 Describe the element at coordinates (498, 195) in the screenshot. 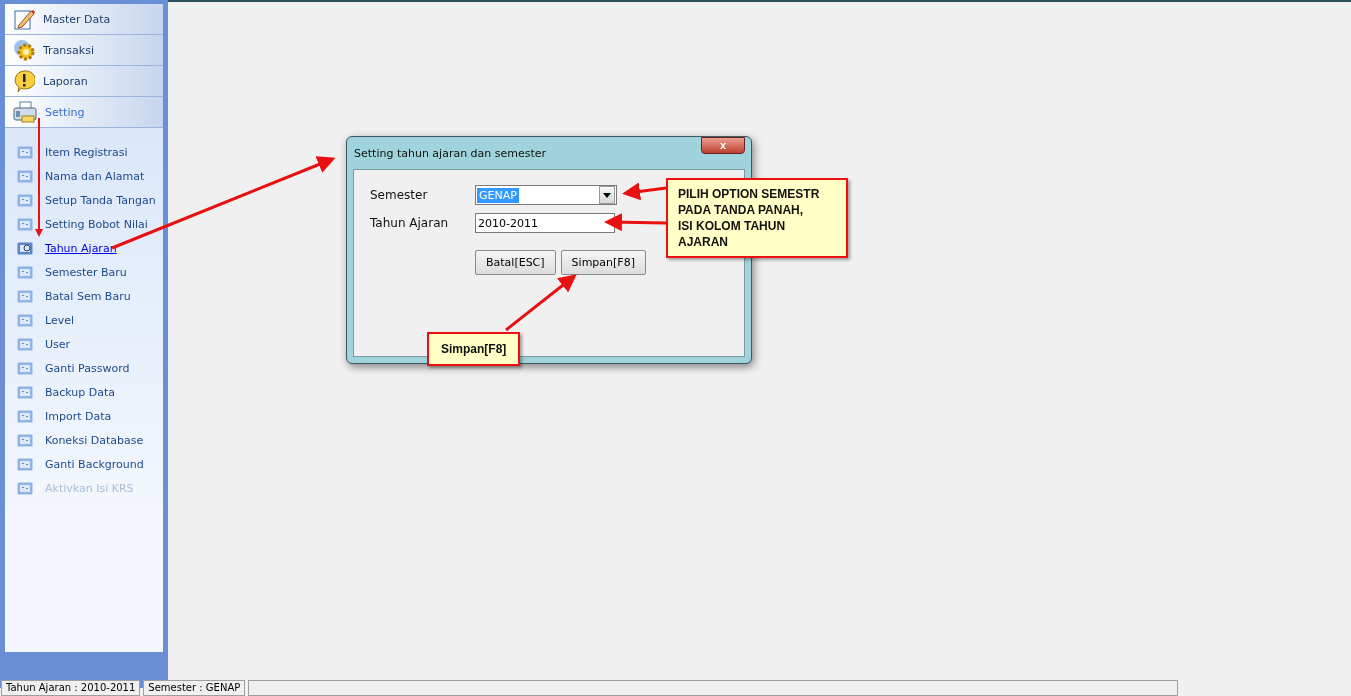

I see `dropdown-value: GENAP` at that location.